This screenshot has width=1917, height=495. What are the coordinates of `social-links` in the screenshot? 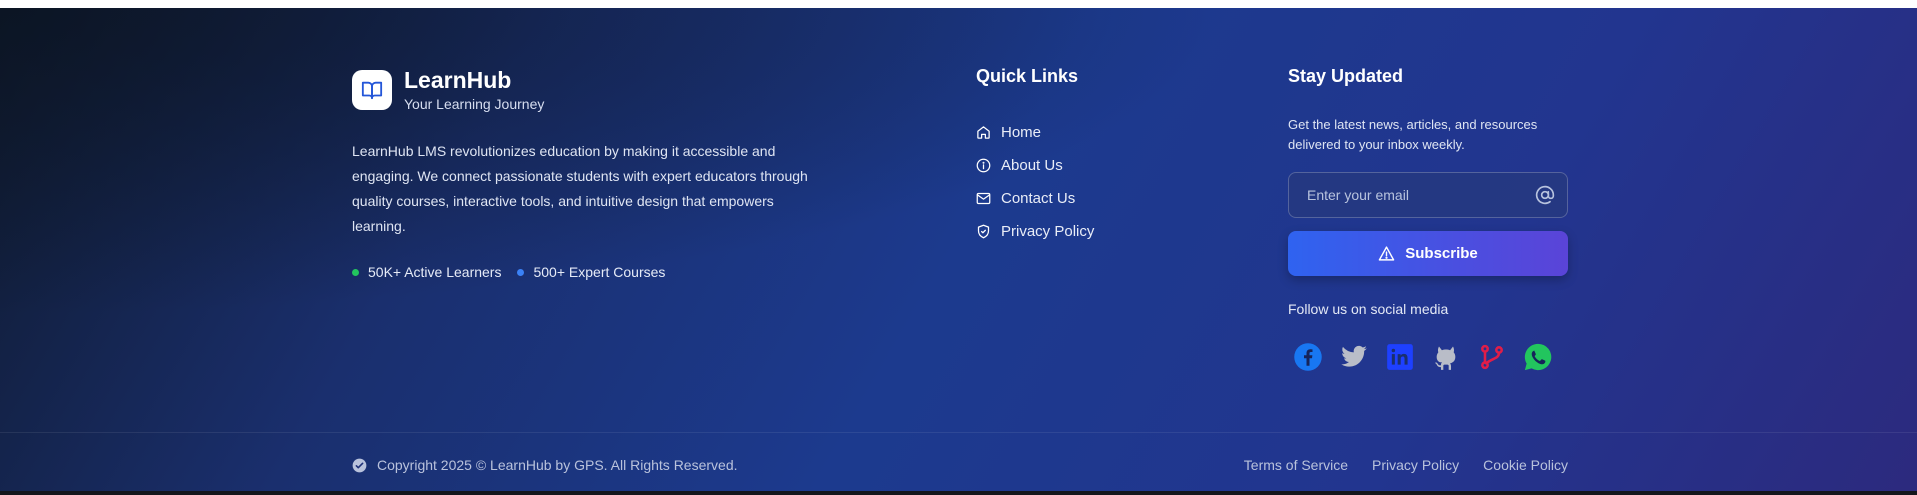 It's located at (1431, 357).